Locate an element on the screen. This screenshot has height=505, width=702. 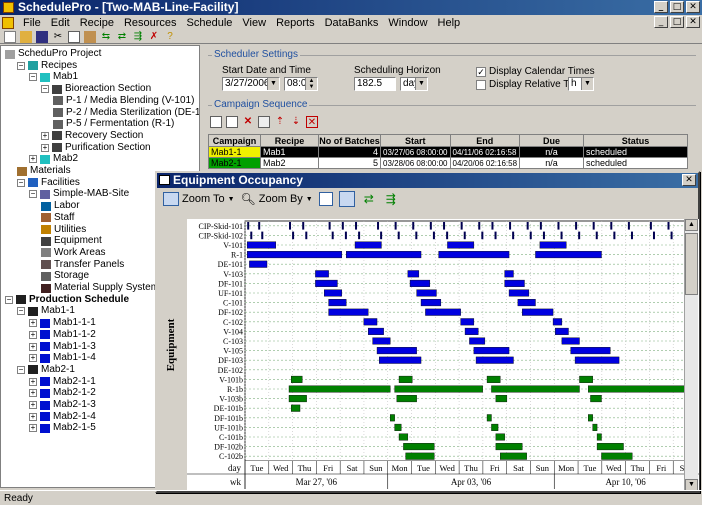
tree-item: + Mab1-1-1 is located at coordinates (62, 323).